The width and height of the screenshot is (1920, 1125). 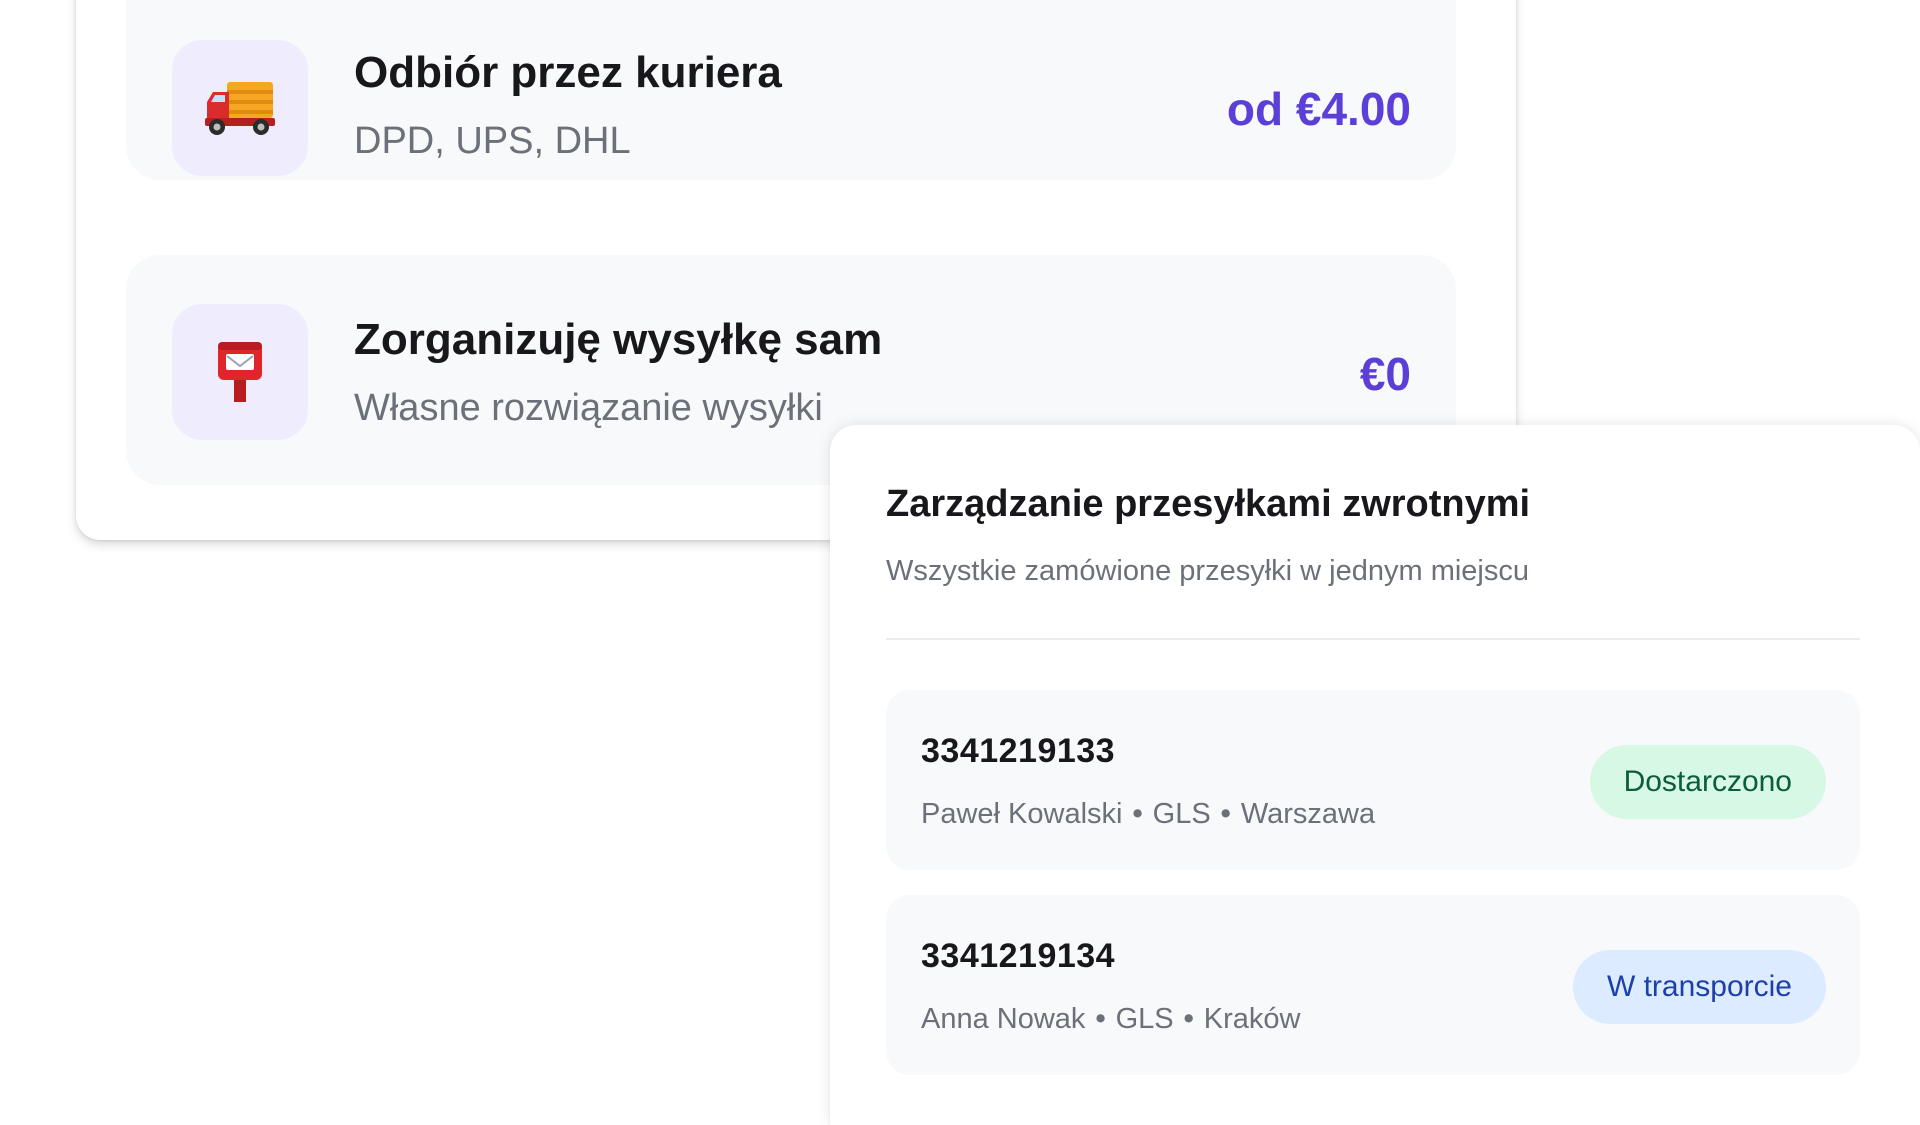 What do you see at coordinates (1707, 782) in the screenshot?
I see `status-badge-delivered: Dostarczono` at bounding box center [1707, 782].